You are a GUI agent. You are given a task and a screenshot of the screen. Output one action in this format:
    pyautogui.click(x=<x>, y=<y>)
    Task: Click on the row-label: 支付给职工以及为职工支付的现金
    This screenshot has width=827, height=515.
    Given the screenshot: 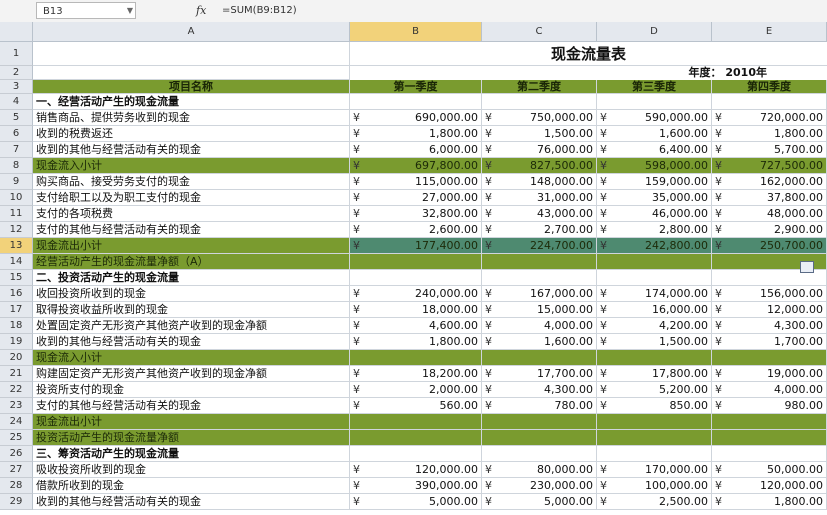 What is the action you would take?
    pyautogui.click(x=191, y=198)
    